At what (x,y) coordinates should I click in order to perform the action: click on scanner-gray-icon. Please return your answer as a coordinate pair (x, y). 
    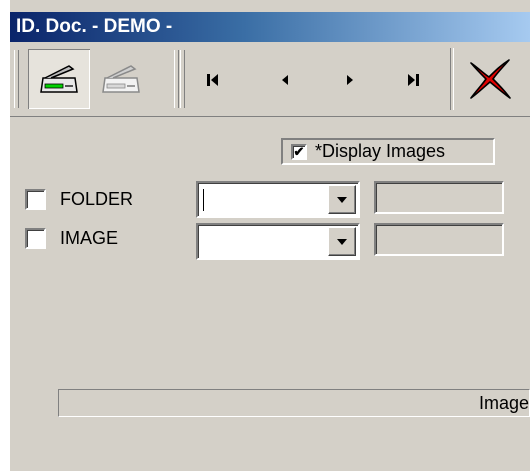
    Looking at the image, I should click on (121, 79).